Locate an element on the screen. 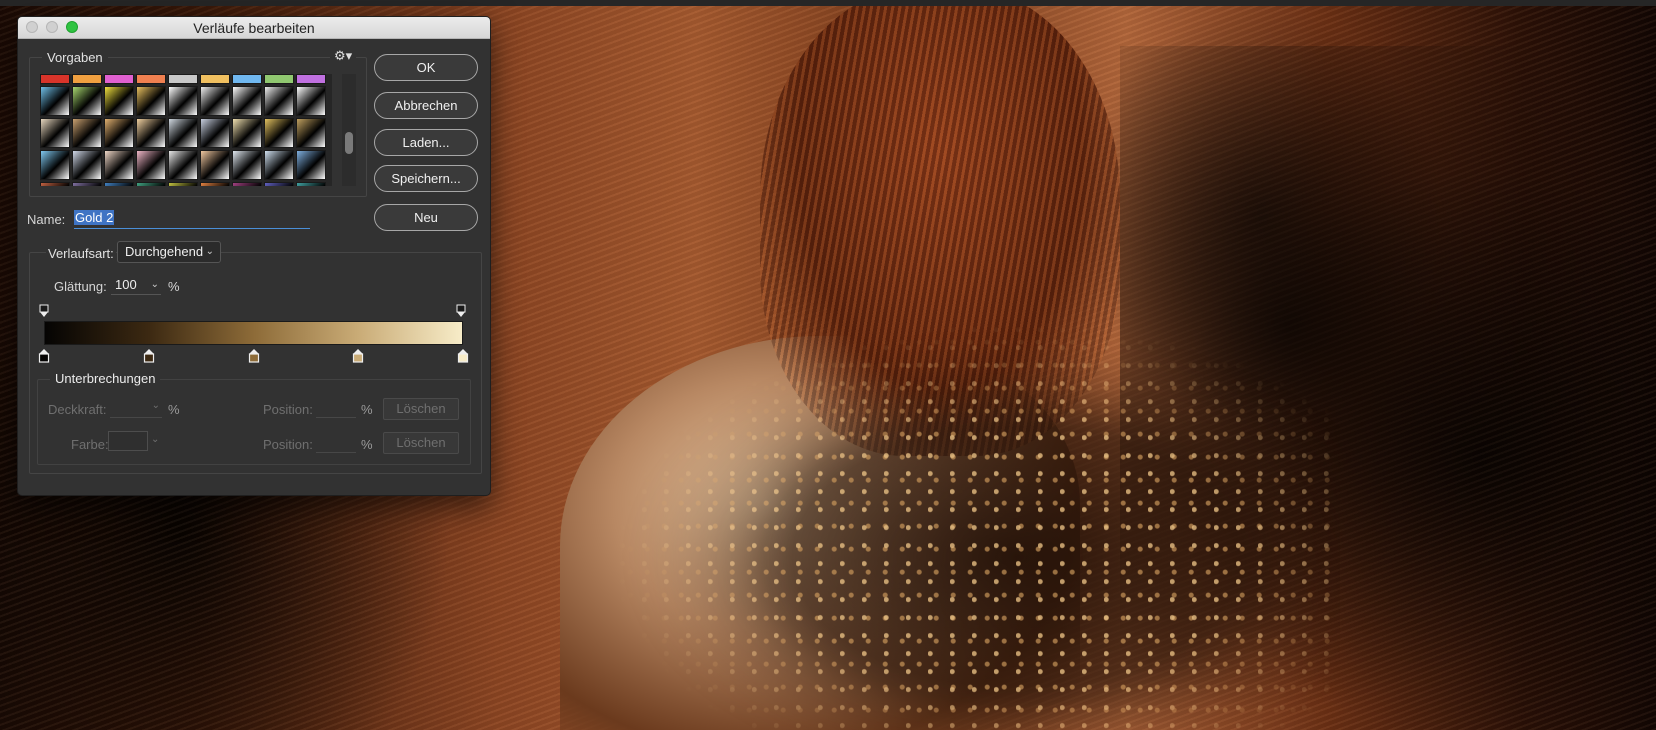 The image size is (1656, 730). opacity-percent: % is located at coordinates (174, 409).